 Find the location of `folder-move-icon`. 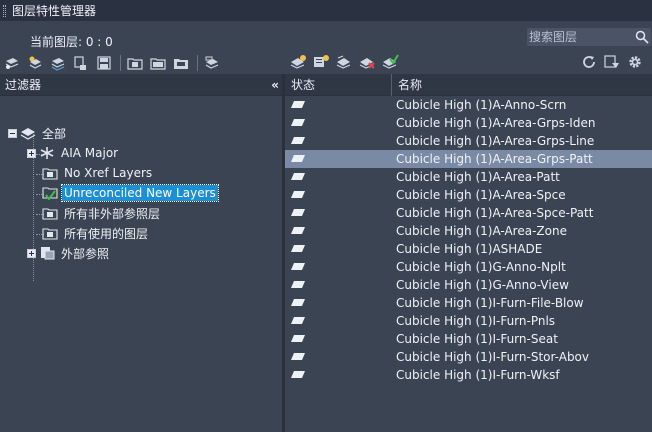

folder-move-icon is located at coordinates (181, 63).